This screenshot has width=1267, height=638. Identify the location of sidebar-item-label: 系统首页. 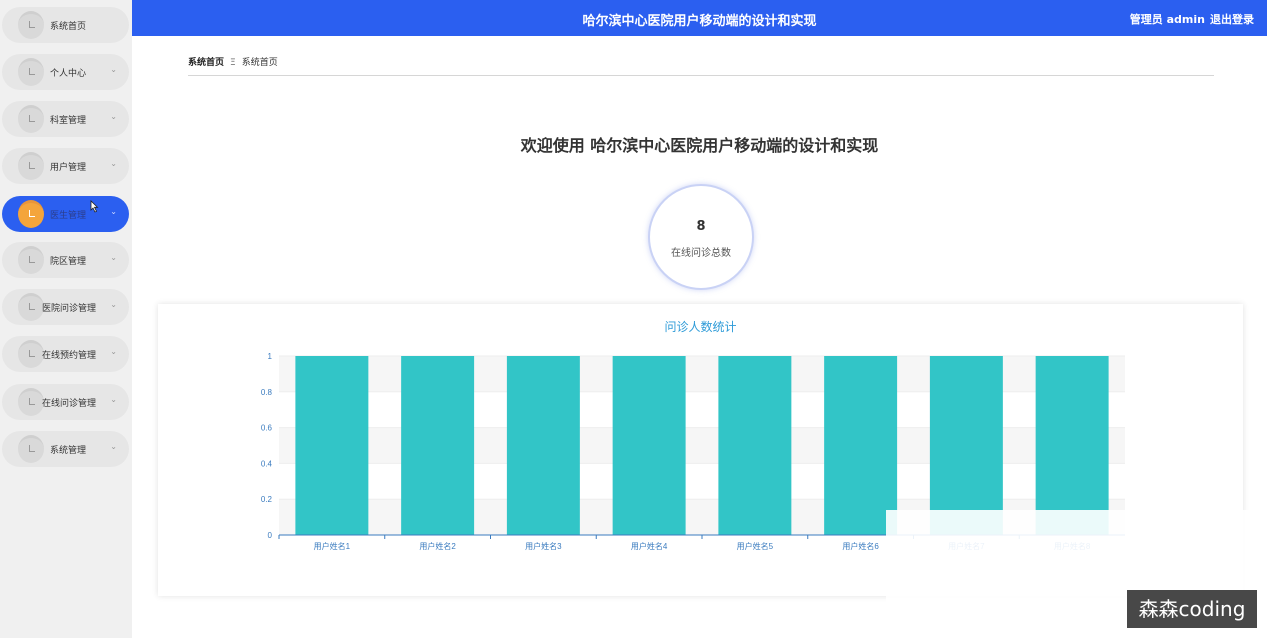
(68, 27).